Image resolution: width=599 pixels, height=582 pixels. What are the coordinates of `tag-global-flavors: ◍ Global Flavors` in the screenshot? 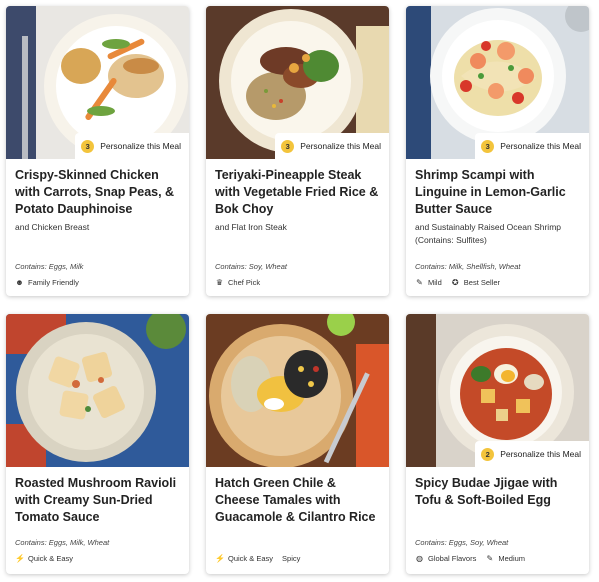 It's located at (445, 558).